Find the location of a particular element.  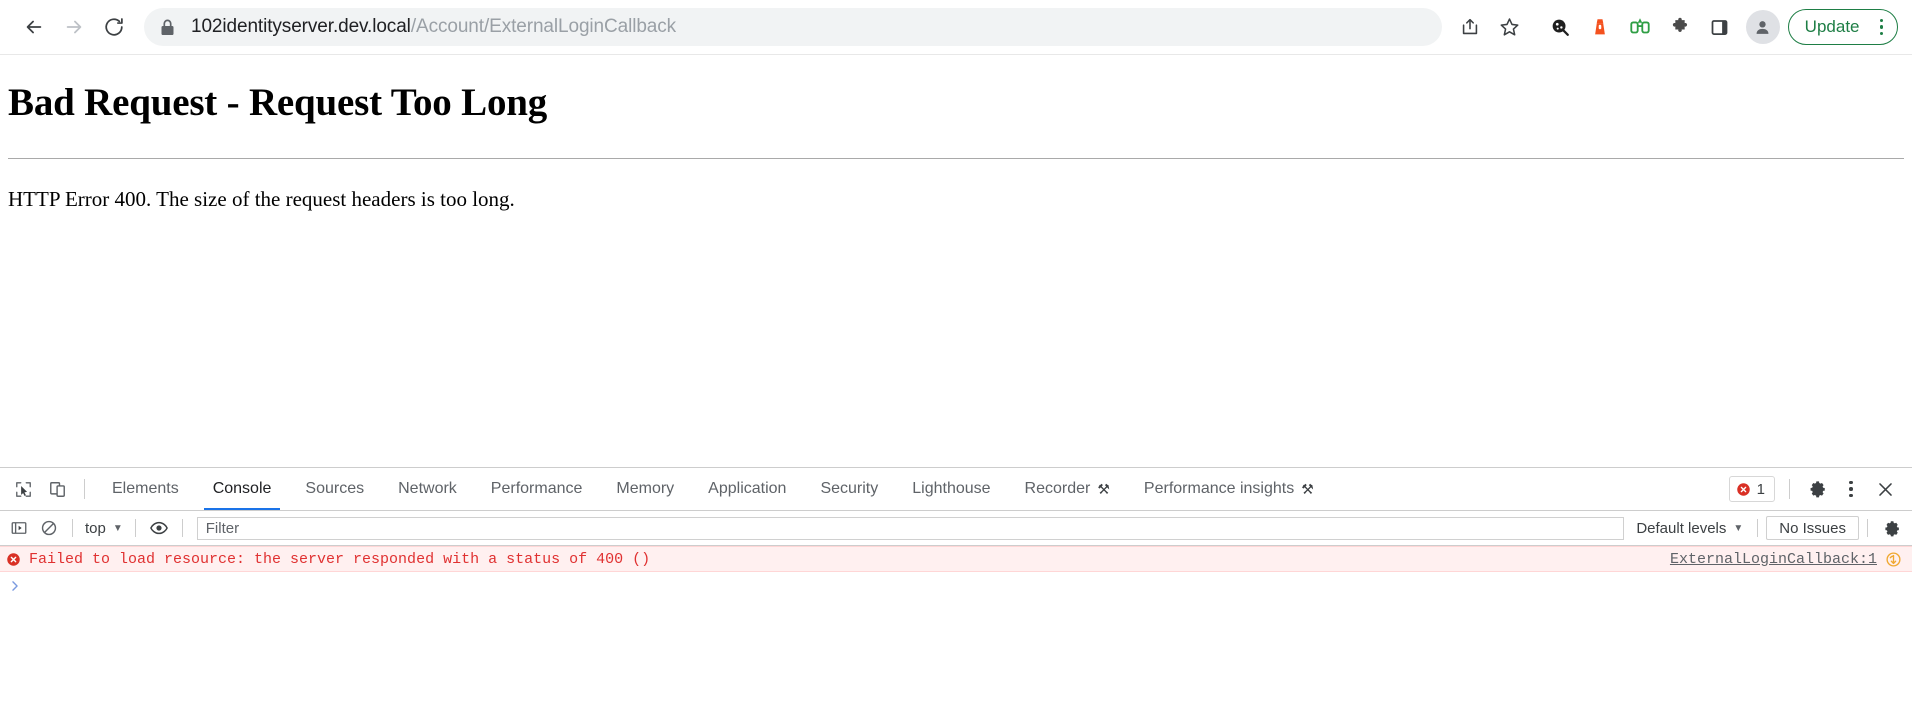

lock-icon is located at coordinates (167, 27).